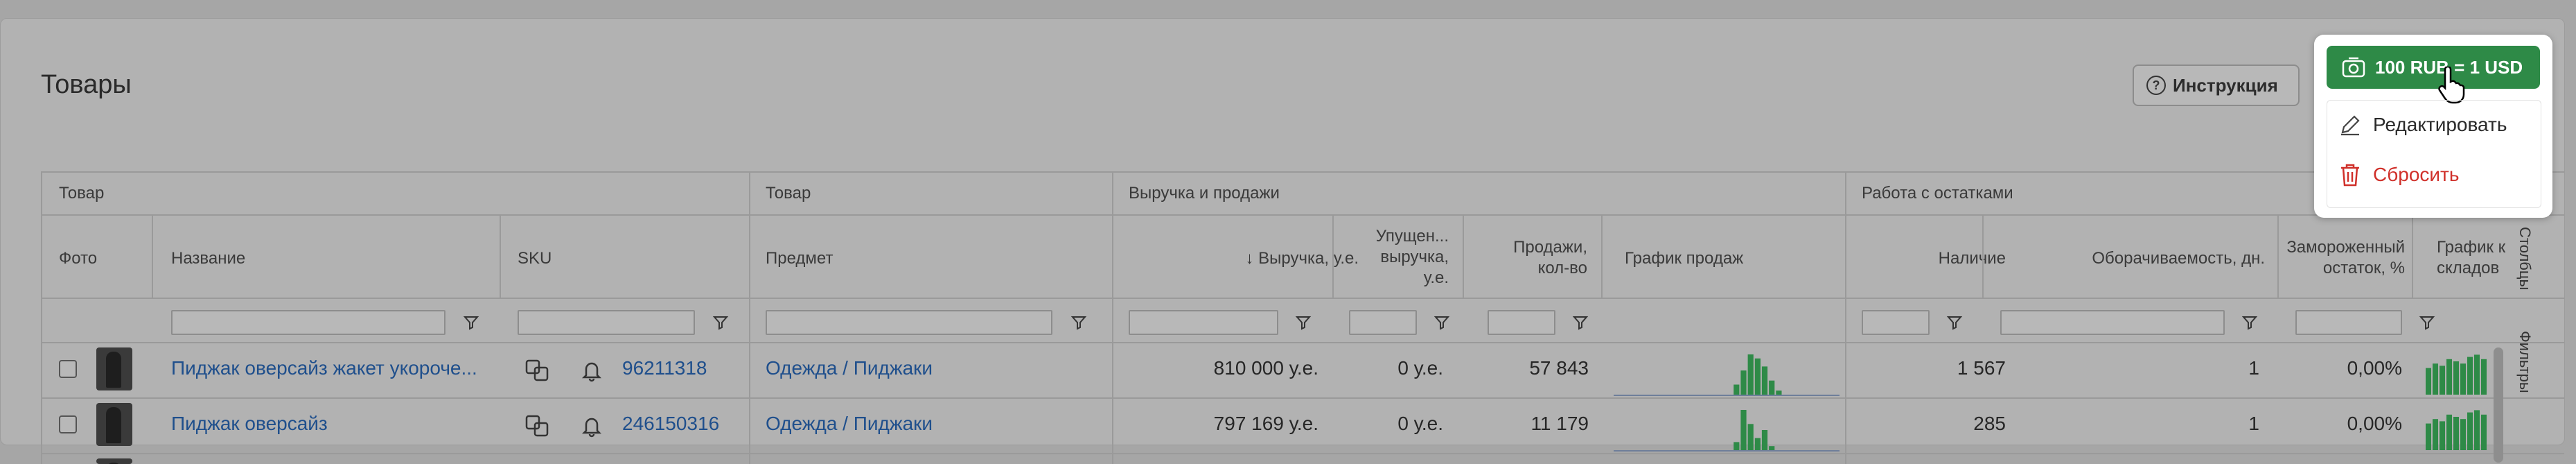 This screenshot has width=2576, height=464. What do you see at coordinates (1684, 258) in the screenshot?
I see `col-header-sales-chart: График продаж` at bounding box center [1684, 258].